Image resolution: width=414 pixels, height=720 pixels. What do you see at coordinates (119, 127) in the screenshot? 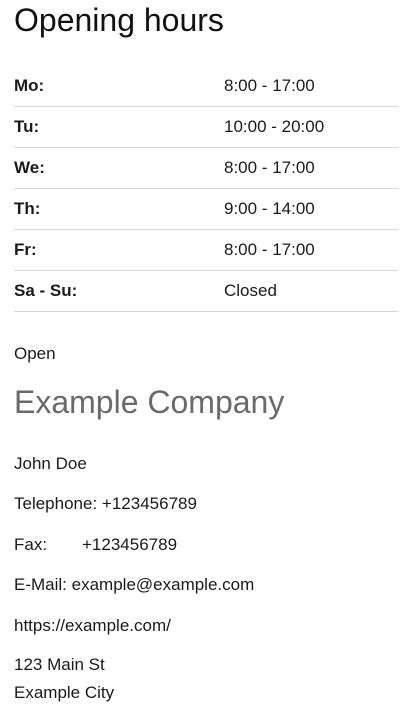
I see `day-label: Tu:` at bounding box center [119, 127].